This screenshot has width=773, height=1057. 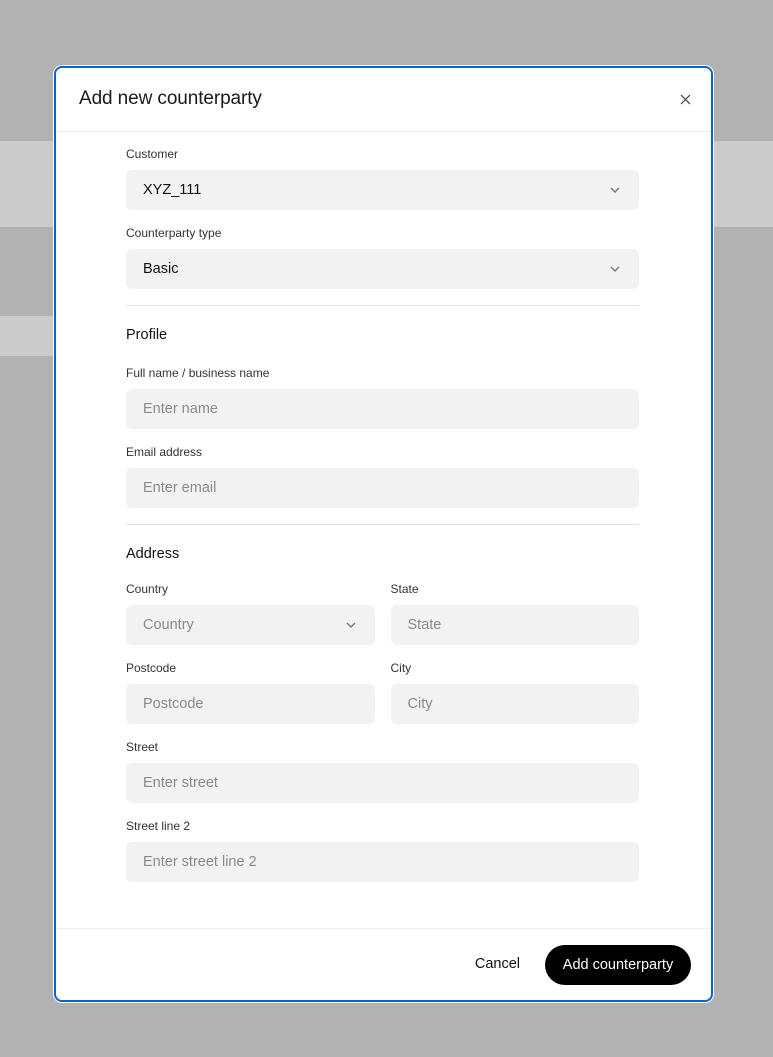 I want to click on street-label: Street, so click(x=142, y=747).